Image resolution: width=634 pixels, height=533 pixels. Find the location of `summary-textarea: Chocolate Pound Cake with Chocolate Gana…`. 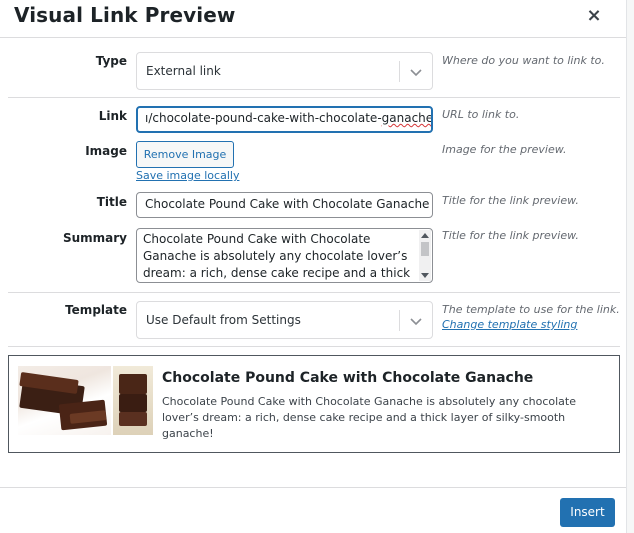

summary-textarea: Chocolate Pound Cake with Chocolate Gana… is located at coordinates (284, 255).